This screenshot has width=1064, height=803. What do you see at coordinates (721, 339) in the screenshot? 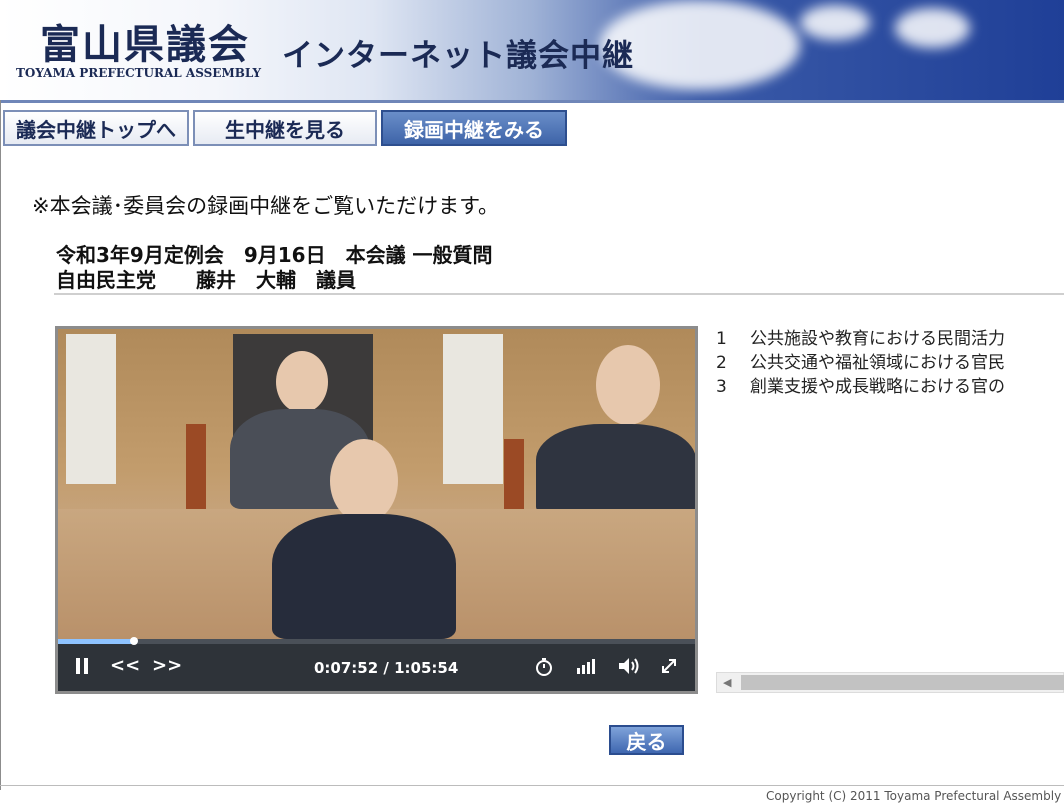
I see `agenda-number: 1` at bounding box center [721, 339].